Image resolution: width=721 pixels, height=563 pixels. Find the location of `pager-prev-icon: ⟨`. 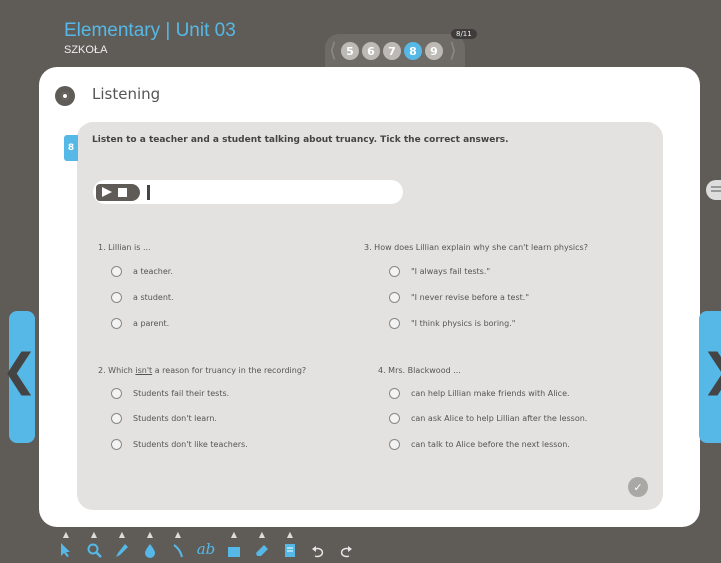

pager-prev-icon: ⟨ is located at coordinates (333, 50).